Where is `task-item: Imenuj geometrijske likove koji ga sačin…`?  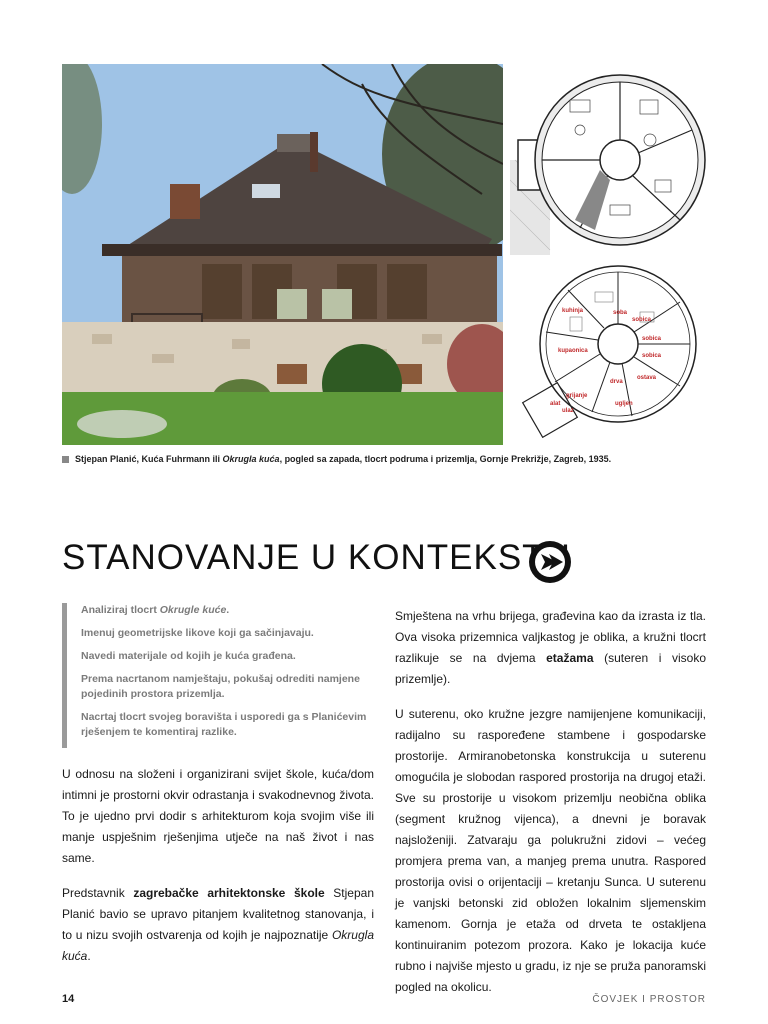 task-item: Imenuj geometrijske likove koji ga sačin… is located at coordinates (197, 633).